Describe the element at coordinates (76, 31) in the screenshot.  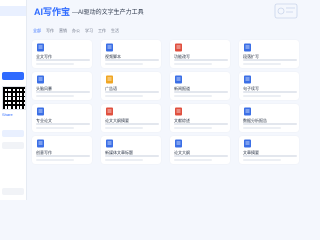
I see `tab-office: 办公` at that location.